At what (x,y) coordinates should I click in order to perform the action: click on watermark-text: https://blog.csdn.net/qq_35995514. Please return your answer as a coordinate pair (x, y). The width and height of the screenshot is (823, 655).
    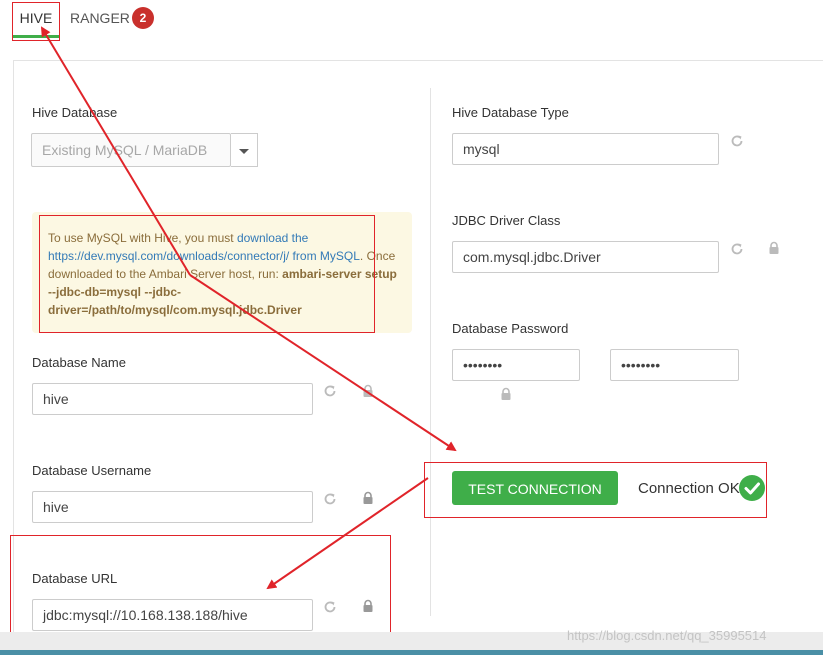
    Looking at the image, I should click on (667, 635).